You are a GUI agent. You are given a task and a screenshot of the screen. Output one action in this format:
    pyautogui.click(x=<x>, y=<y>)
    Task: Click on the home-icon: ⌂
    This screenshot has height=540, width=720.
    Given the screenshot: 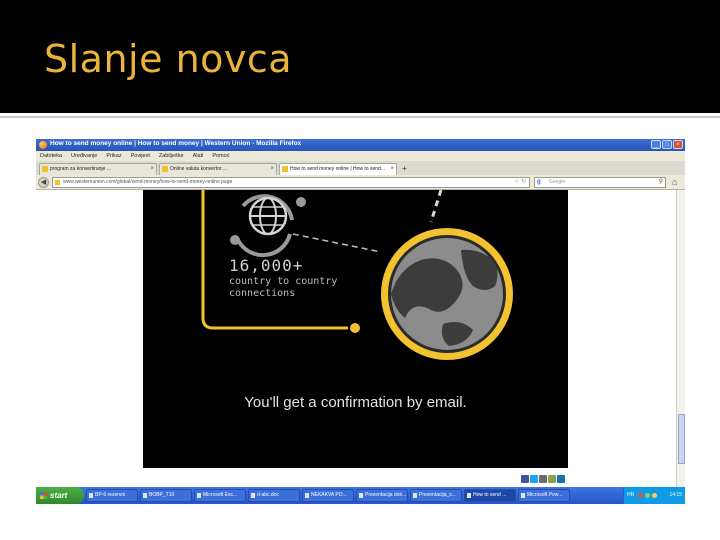 What is the action you would take?
    pyautogui.click(x=674, y=182)
    